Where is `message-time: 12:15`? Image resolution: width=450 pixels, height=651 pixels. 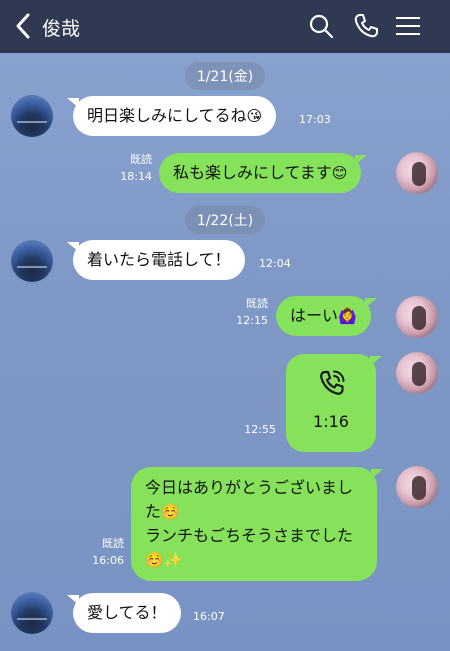
message-time: 12:15 is located at coordinates (252, 320).